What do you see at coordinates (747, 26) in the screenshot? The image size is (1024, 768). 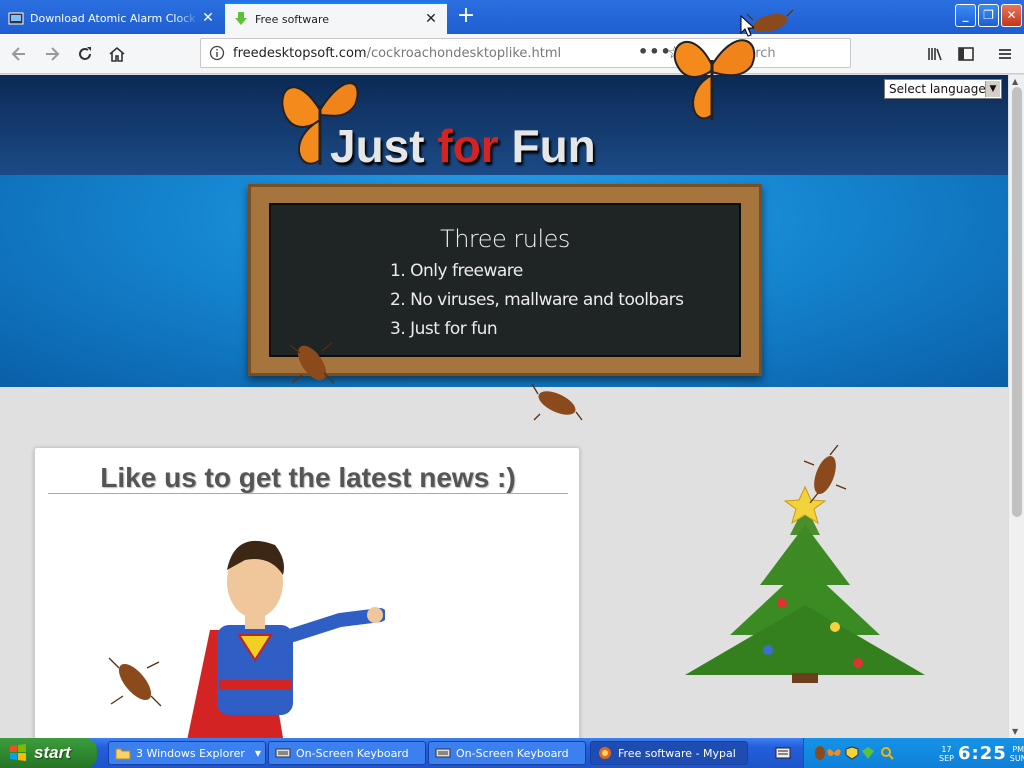 I see `mouse-cursor-icon` at bounding box center [747, 26].